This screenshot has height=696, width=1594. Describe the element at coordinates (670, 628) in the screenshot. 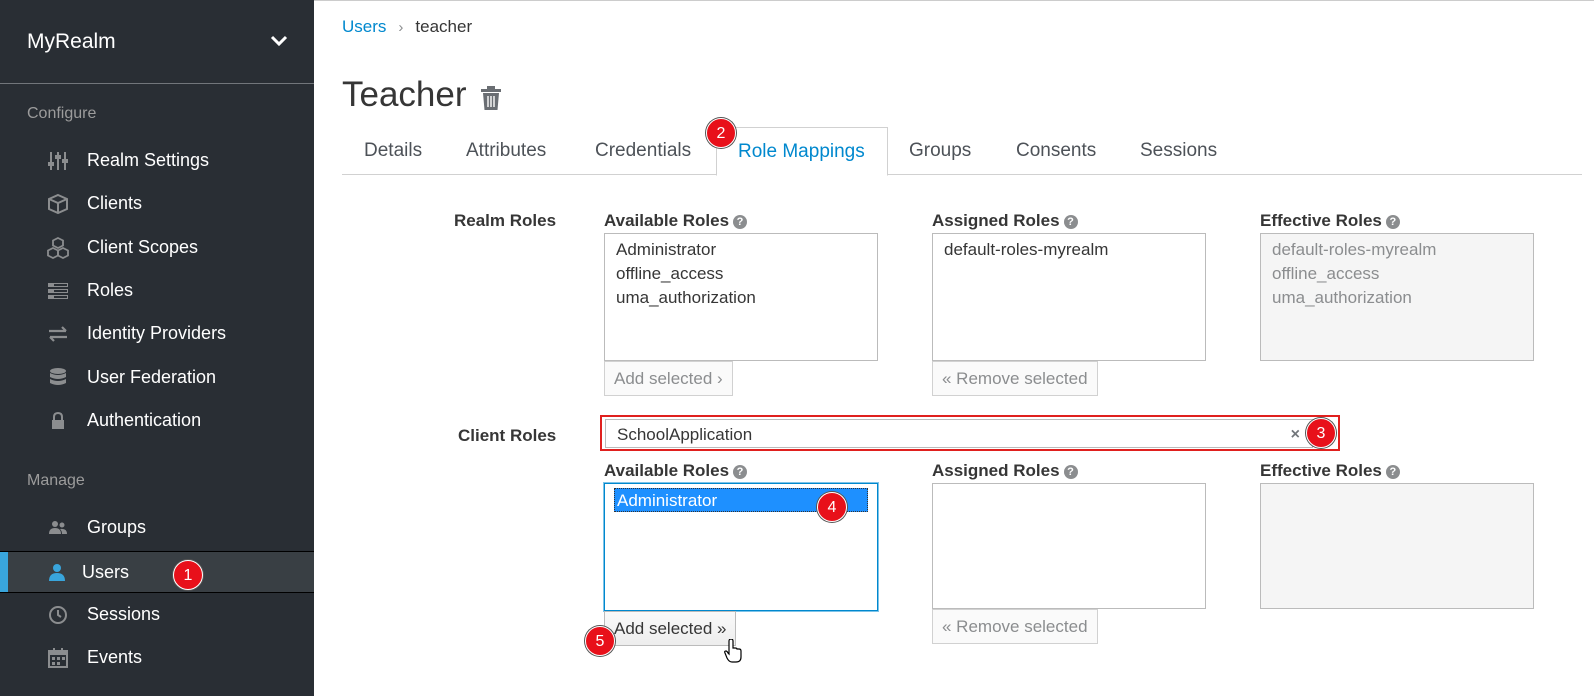

I see `client-add-selected-button: Add selected »` at that location.